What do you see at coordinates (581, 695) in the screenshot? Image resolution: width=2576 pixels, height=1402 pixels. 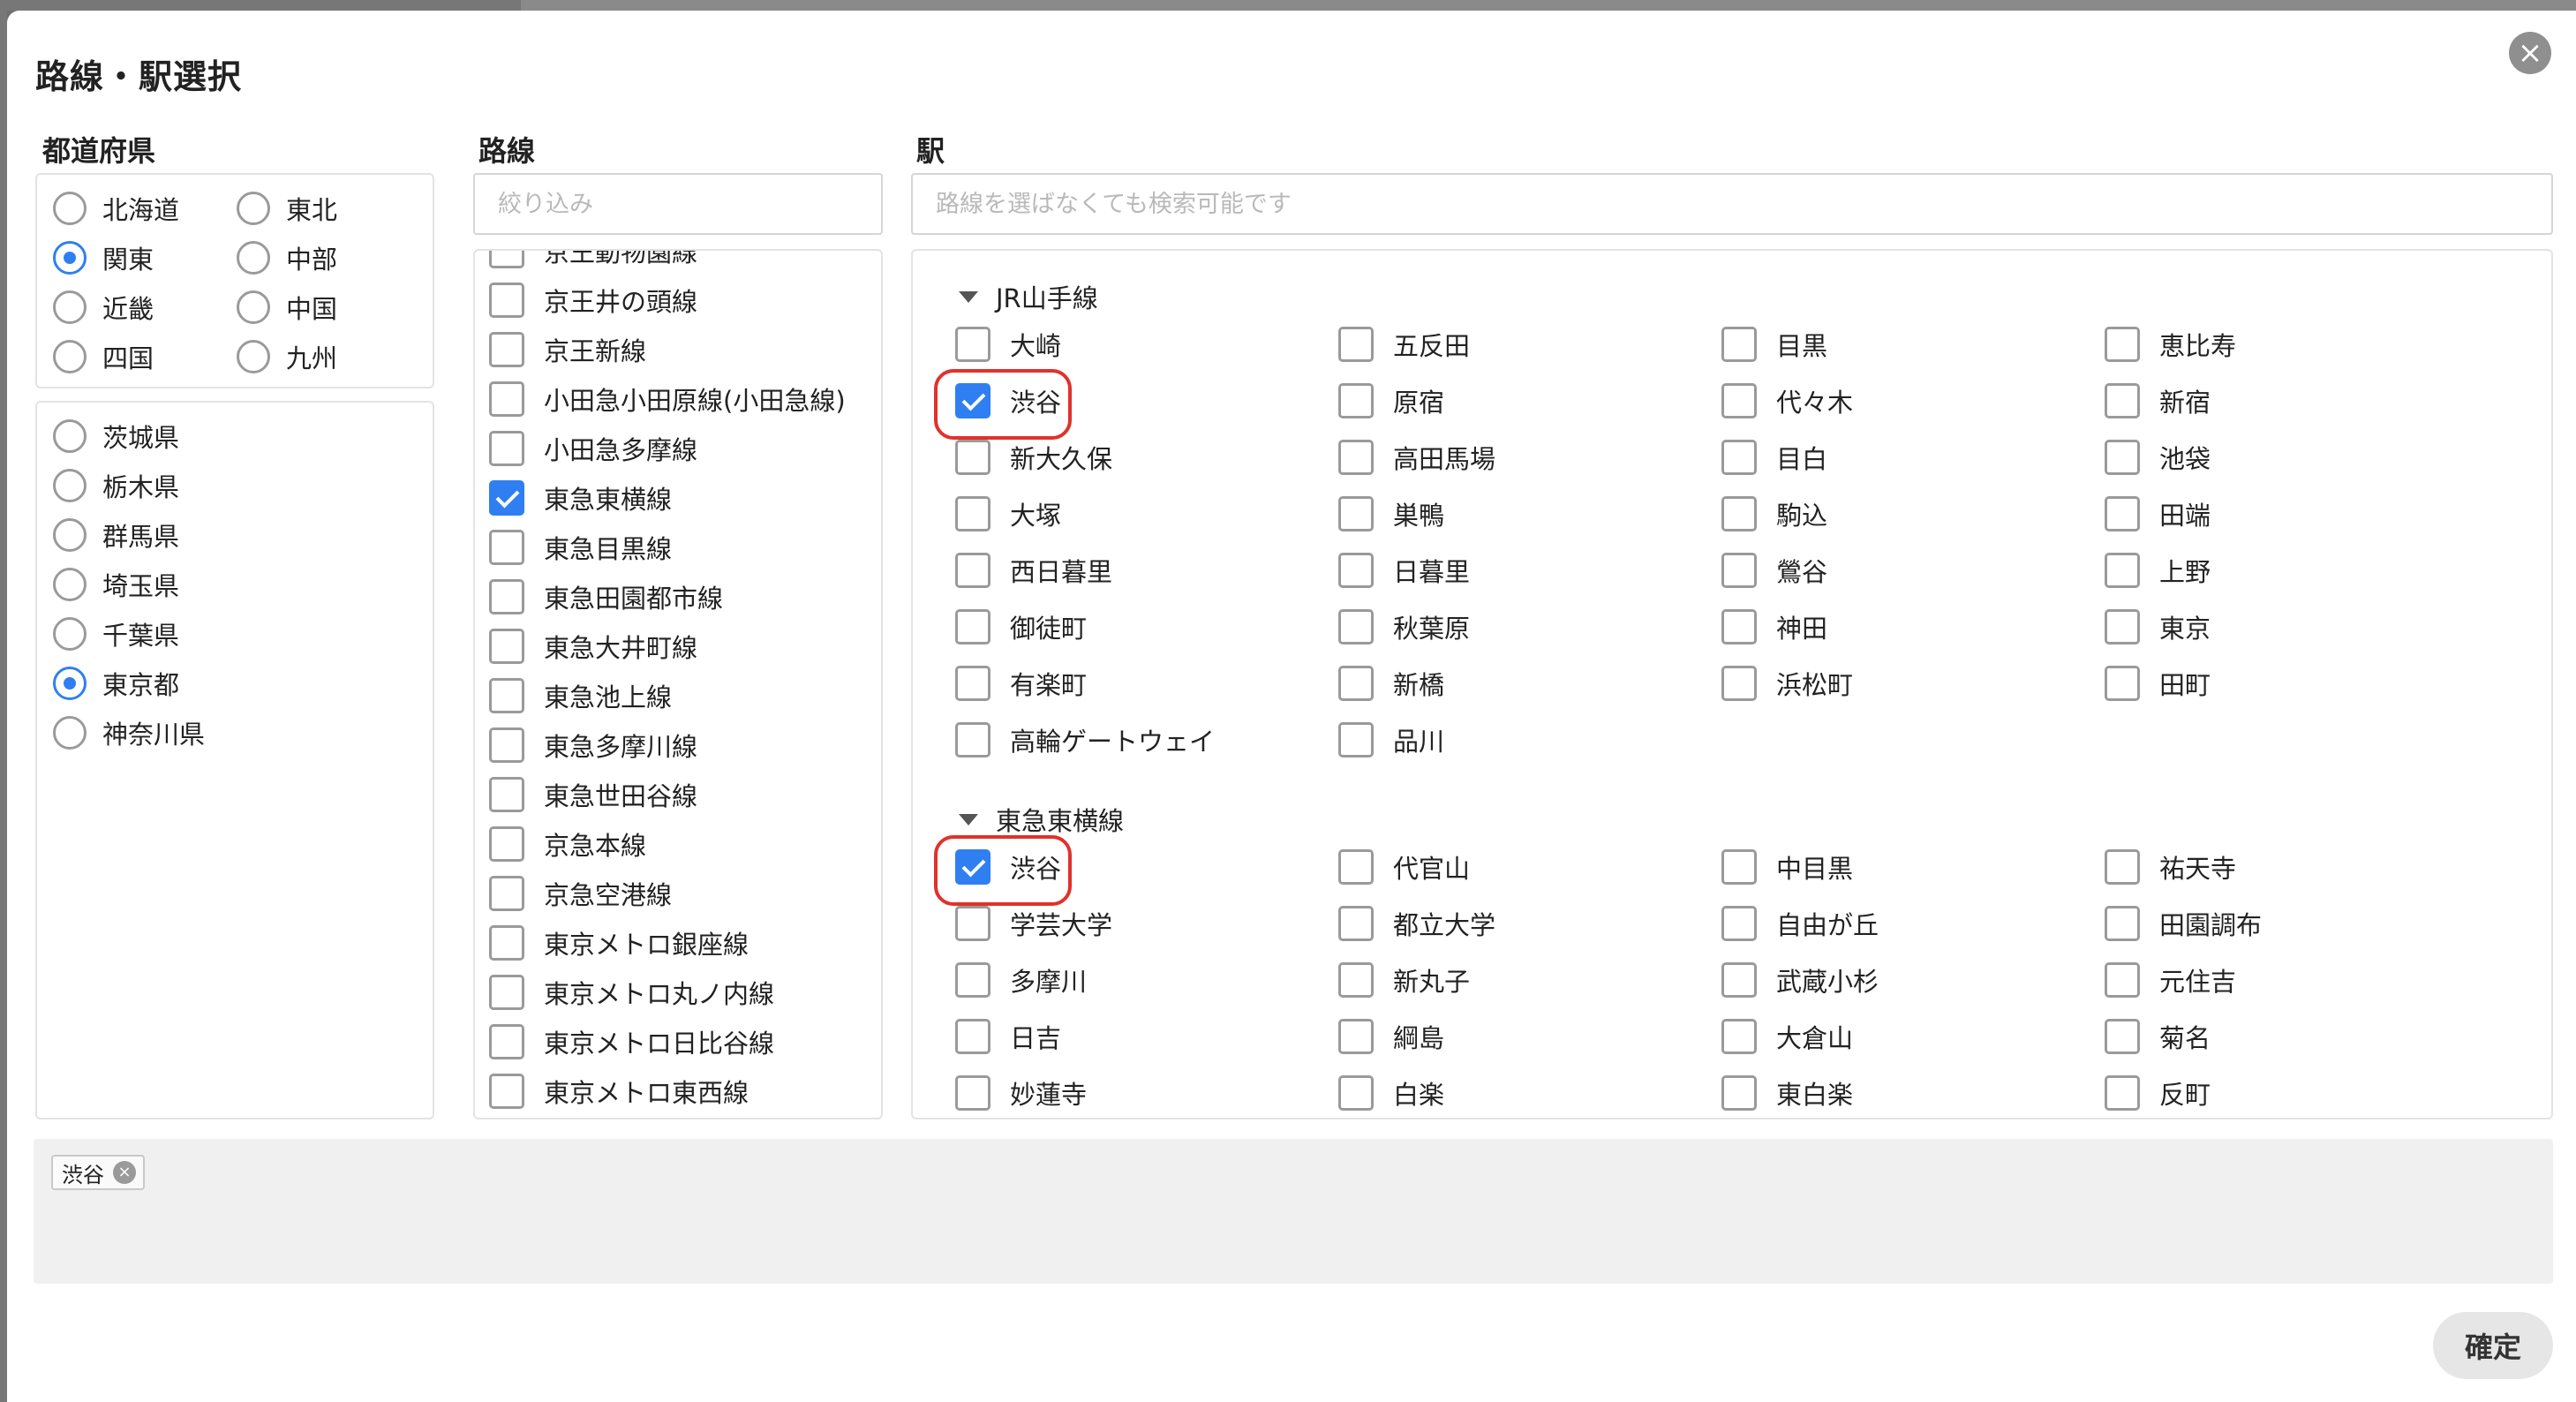 I see `line-option: 東急池上線` at bounding box center [581, 695].